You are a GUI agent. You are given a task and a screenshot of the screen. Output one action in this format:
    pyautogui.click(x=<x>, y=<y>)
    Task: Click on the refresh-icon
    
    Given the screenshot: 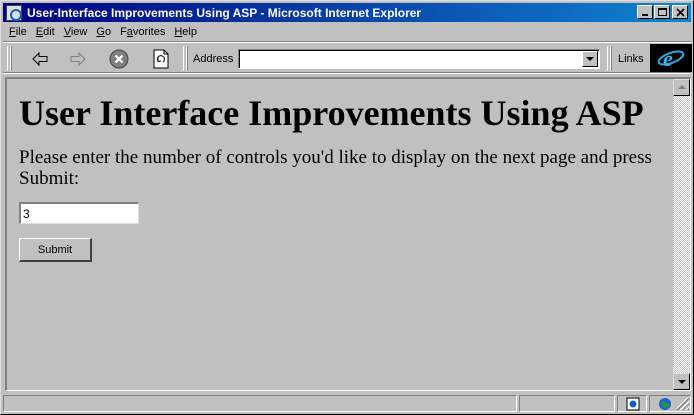 What is the action you would take?
    pyautogui.click(x=161, y=59)
    